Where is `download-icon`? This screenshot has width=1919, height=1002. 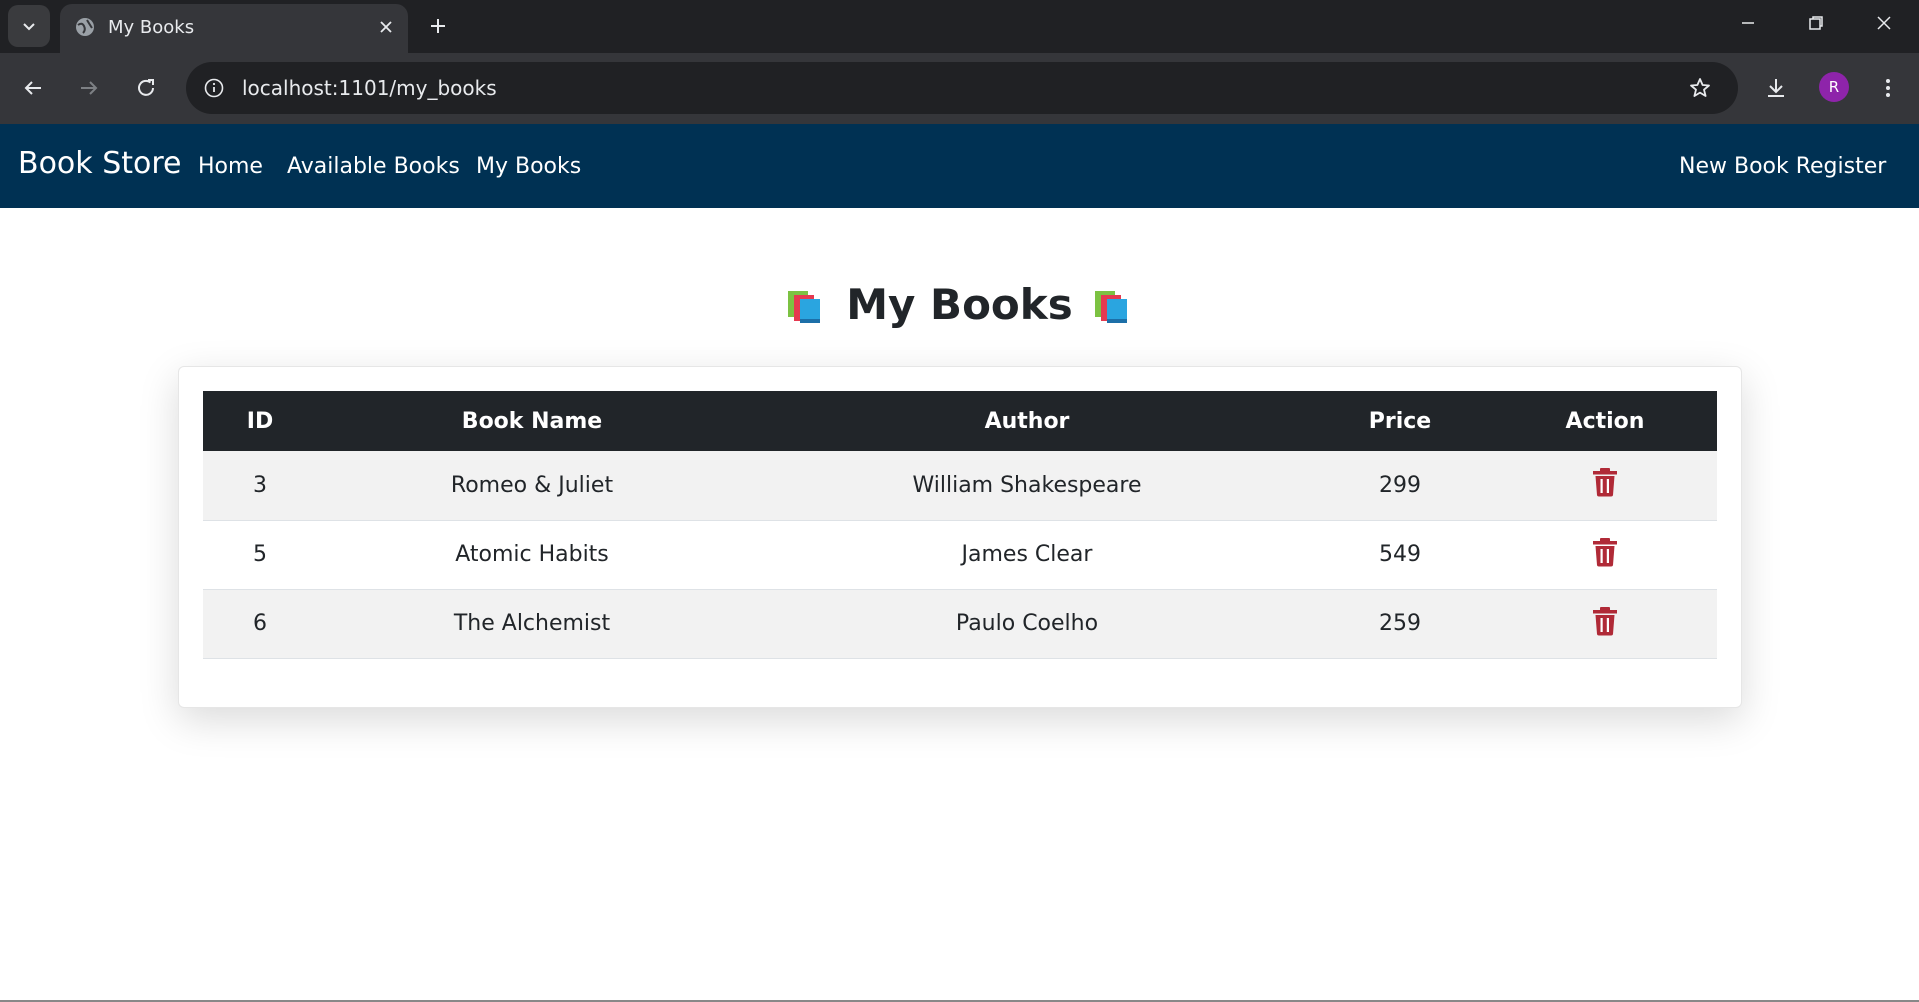 download-icon is located at coordinates (1776, 88).